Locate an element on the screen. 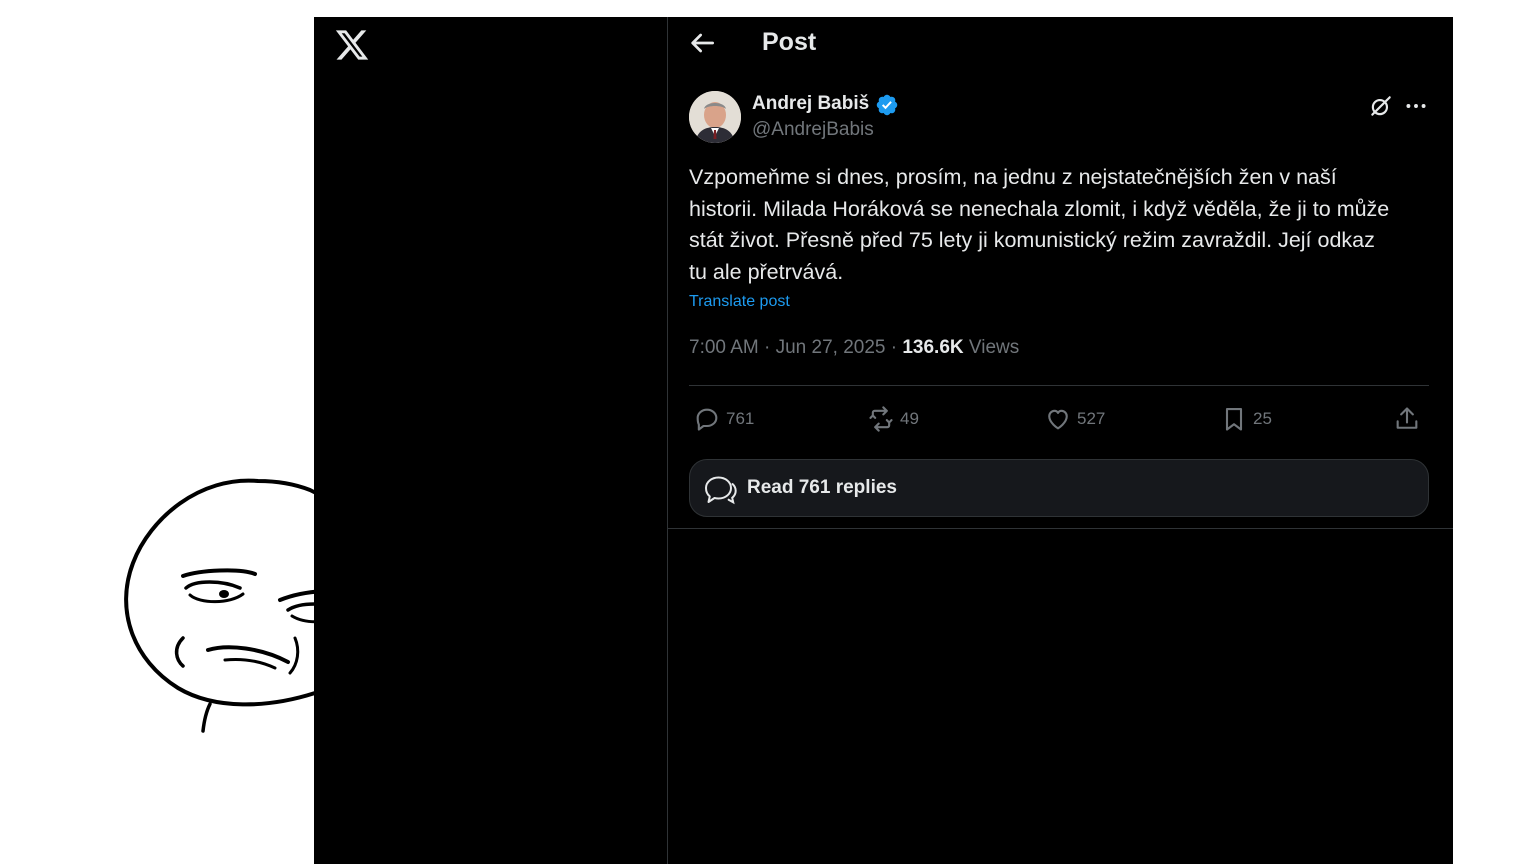 The image size is (1536, 864). x-logo is located at coordinates (352, 45).